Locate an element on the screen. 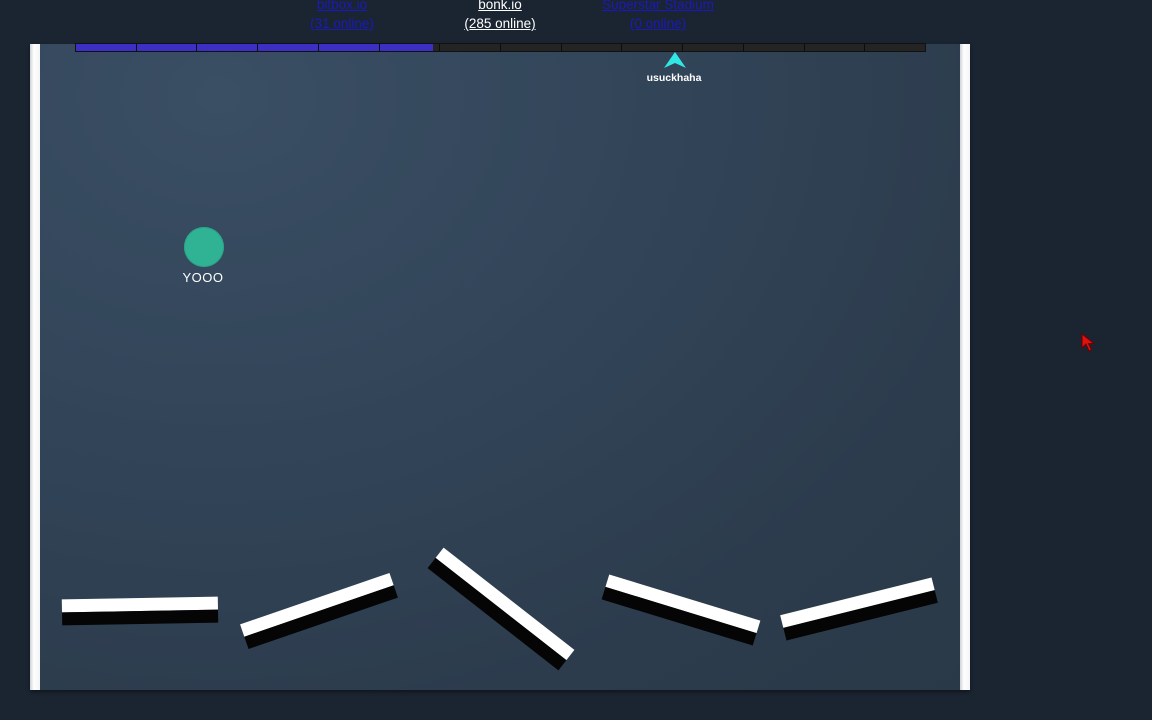 The width and height of the screenshot is (1152, 720). player-ball is located at coordinates (204, 247).